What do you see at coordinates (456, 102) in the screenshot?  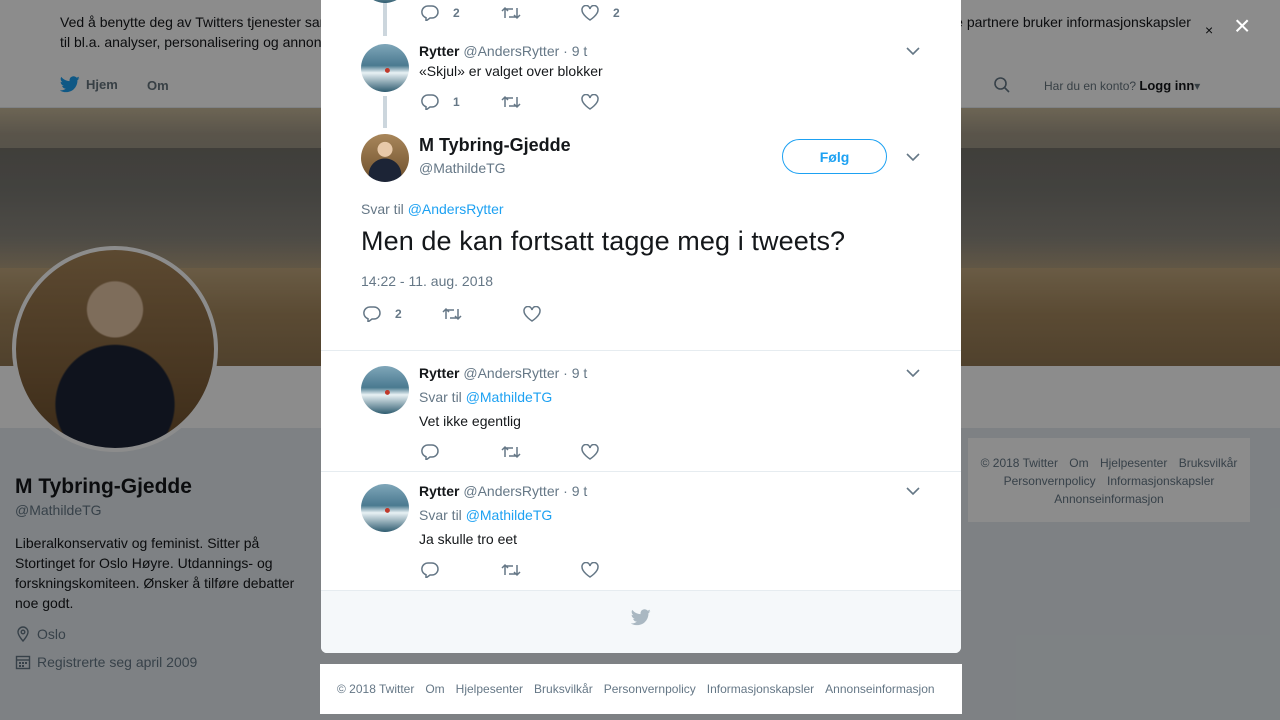 I see `reply-count: 1` at bounding box center [456, 102].